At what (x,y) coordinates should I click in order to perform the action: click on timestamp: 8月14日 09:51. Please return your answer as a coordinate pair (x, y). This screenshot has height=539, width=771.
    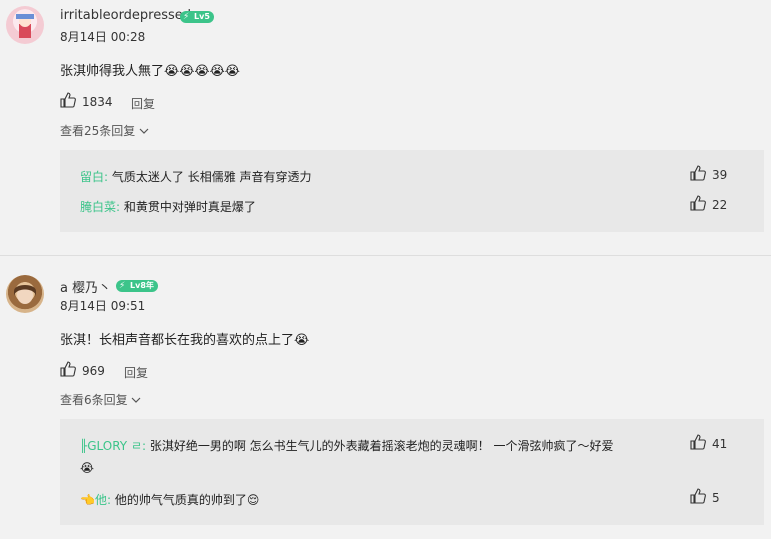
    Looking at the image, I should click on (103, 306).